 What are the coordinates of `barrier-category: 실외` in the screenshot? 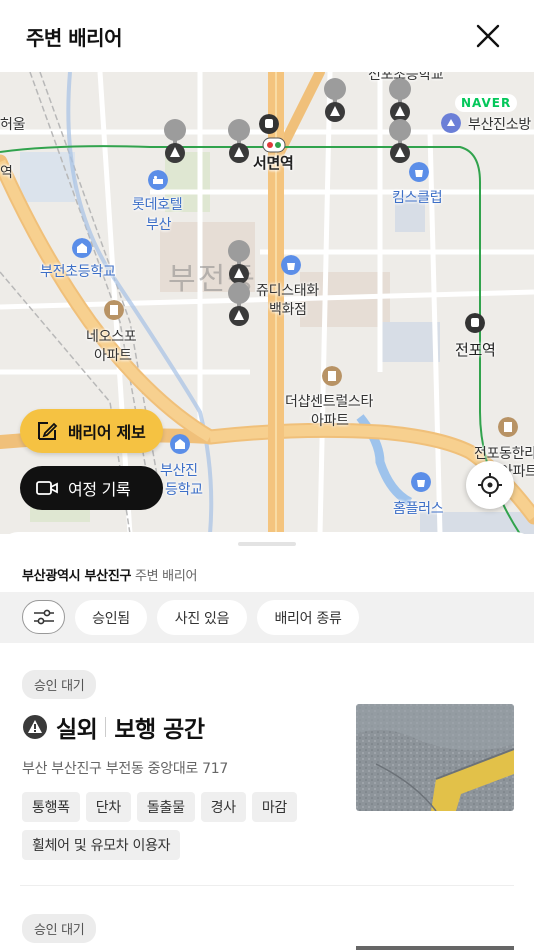 It's located at (77, 730).